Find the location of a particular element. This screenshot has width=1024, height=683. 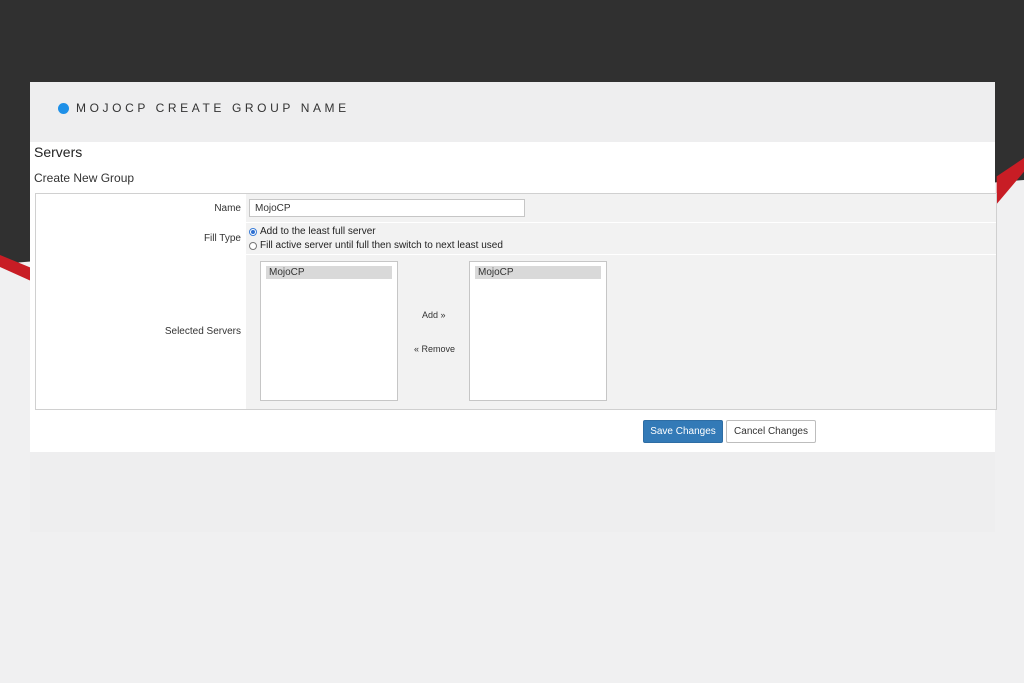

section-title: Servers is located at coordinates (58, 152).